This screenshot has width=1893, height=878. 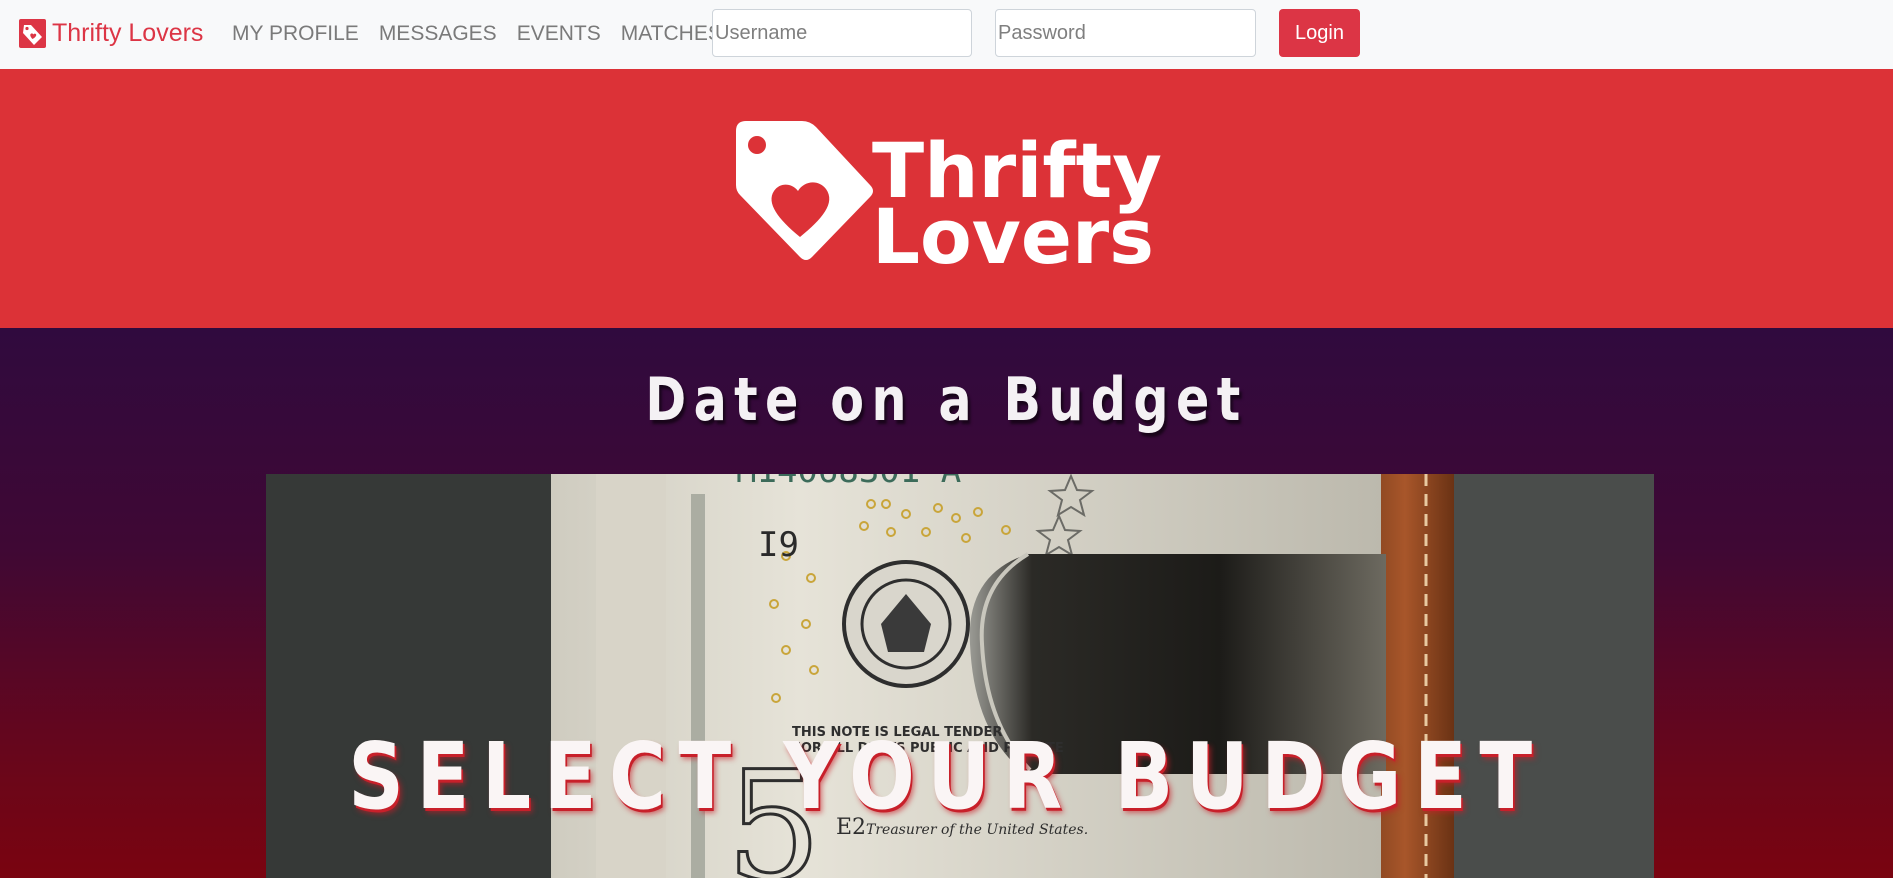 I want to click on login-button: Login, so click(x=1319, y=33).